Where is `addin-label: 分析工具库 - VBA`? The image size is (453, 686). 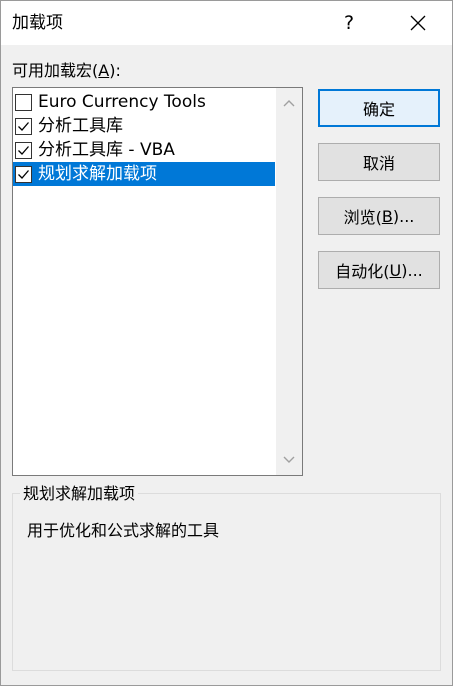 addin-label: 分析工具库 - VBA is located at coordinates (106, 150).